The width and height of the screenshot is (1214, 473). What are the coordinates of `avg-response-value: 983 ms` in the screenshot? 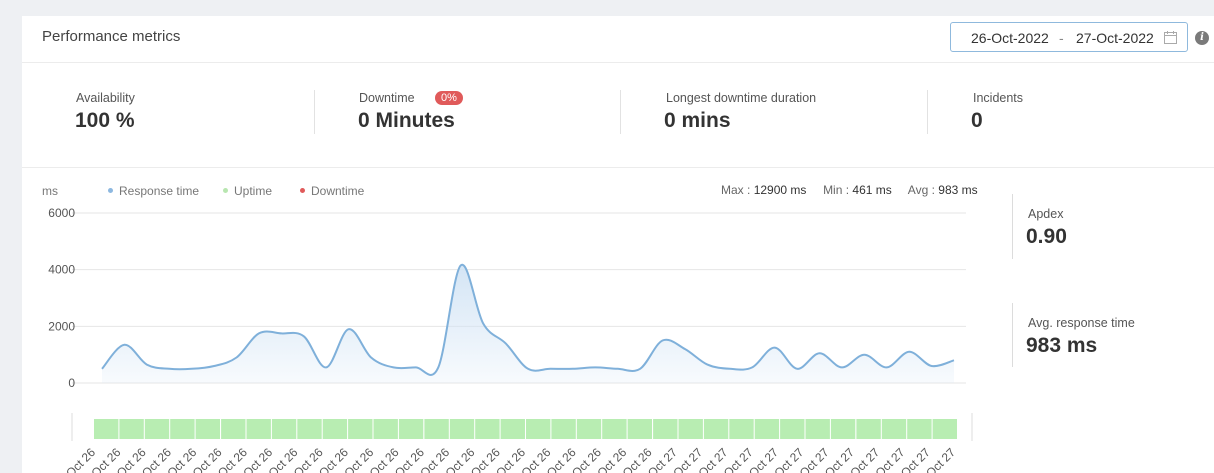 It's located at (1062, 345).